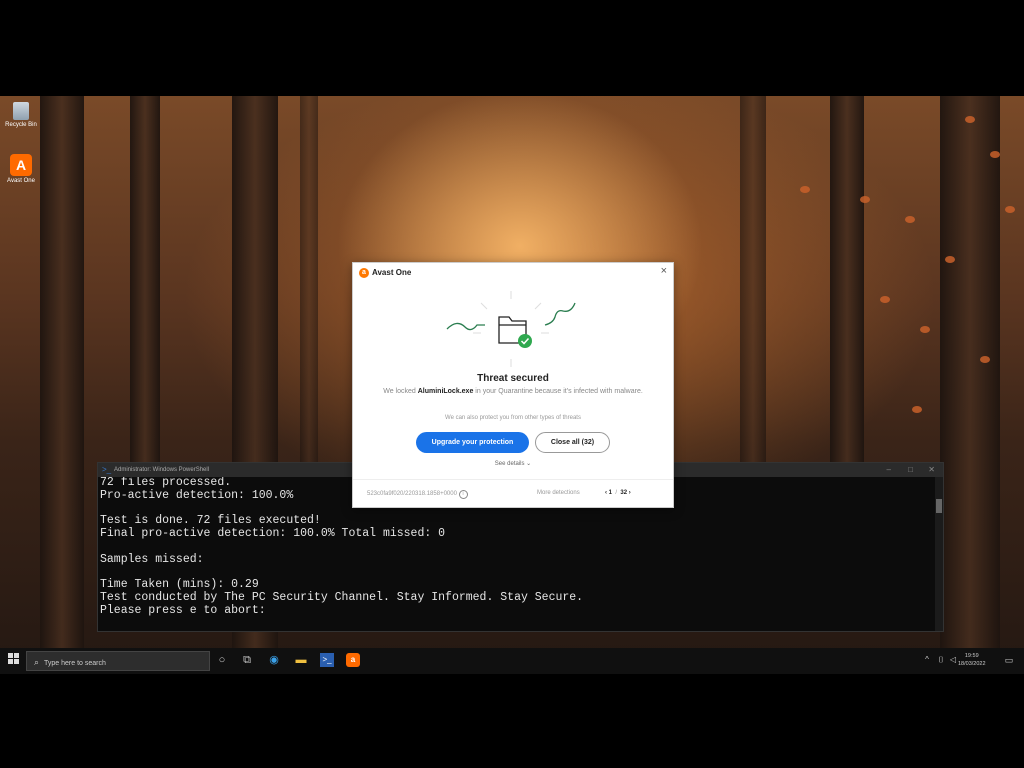  Describe the element at coordinates (445, 391) in the screenshot. I see `malware-filename: AluminiLock.exe` at that location.